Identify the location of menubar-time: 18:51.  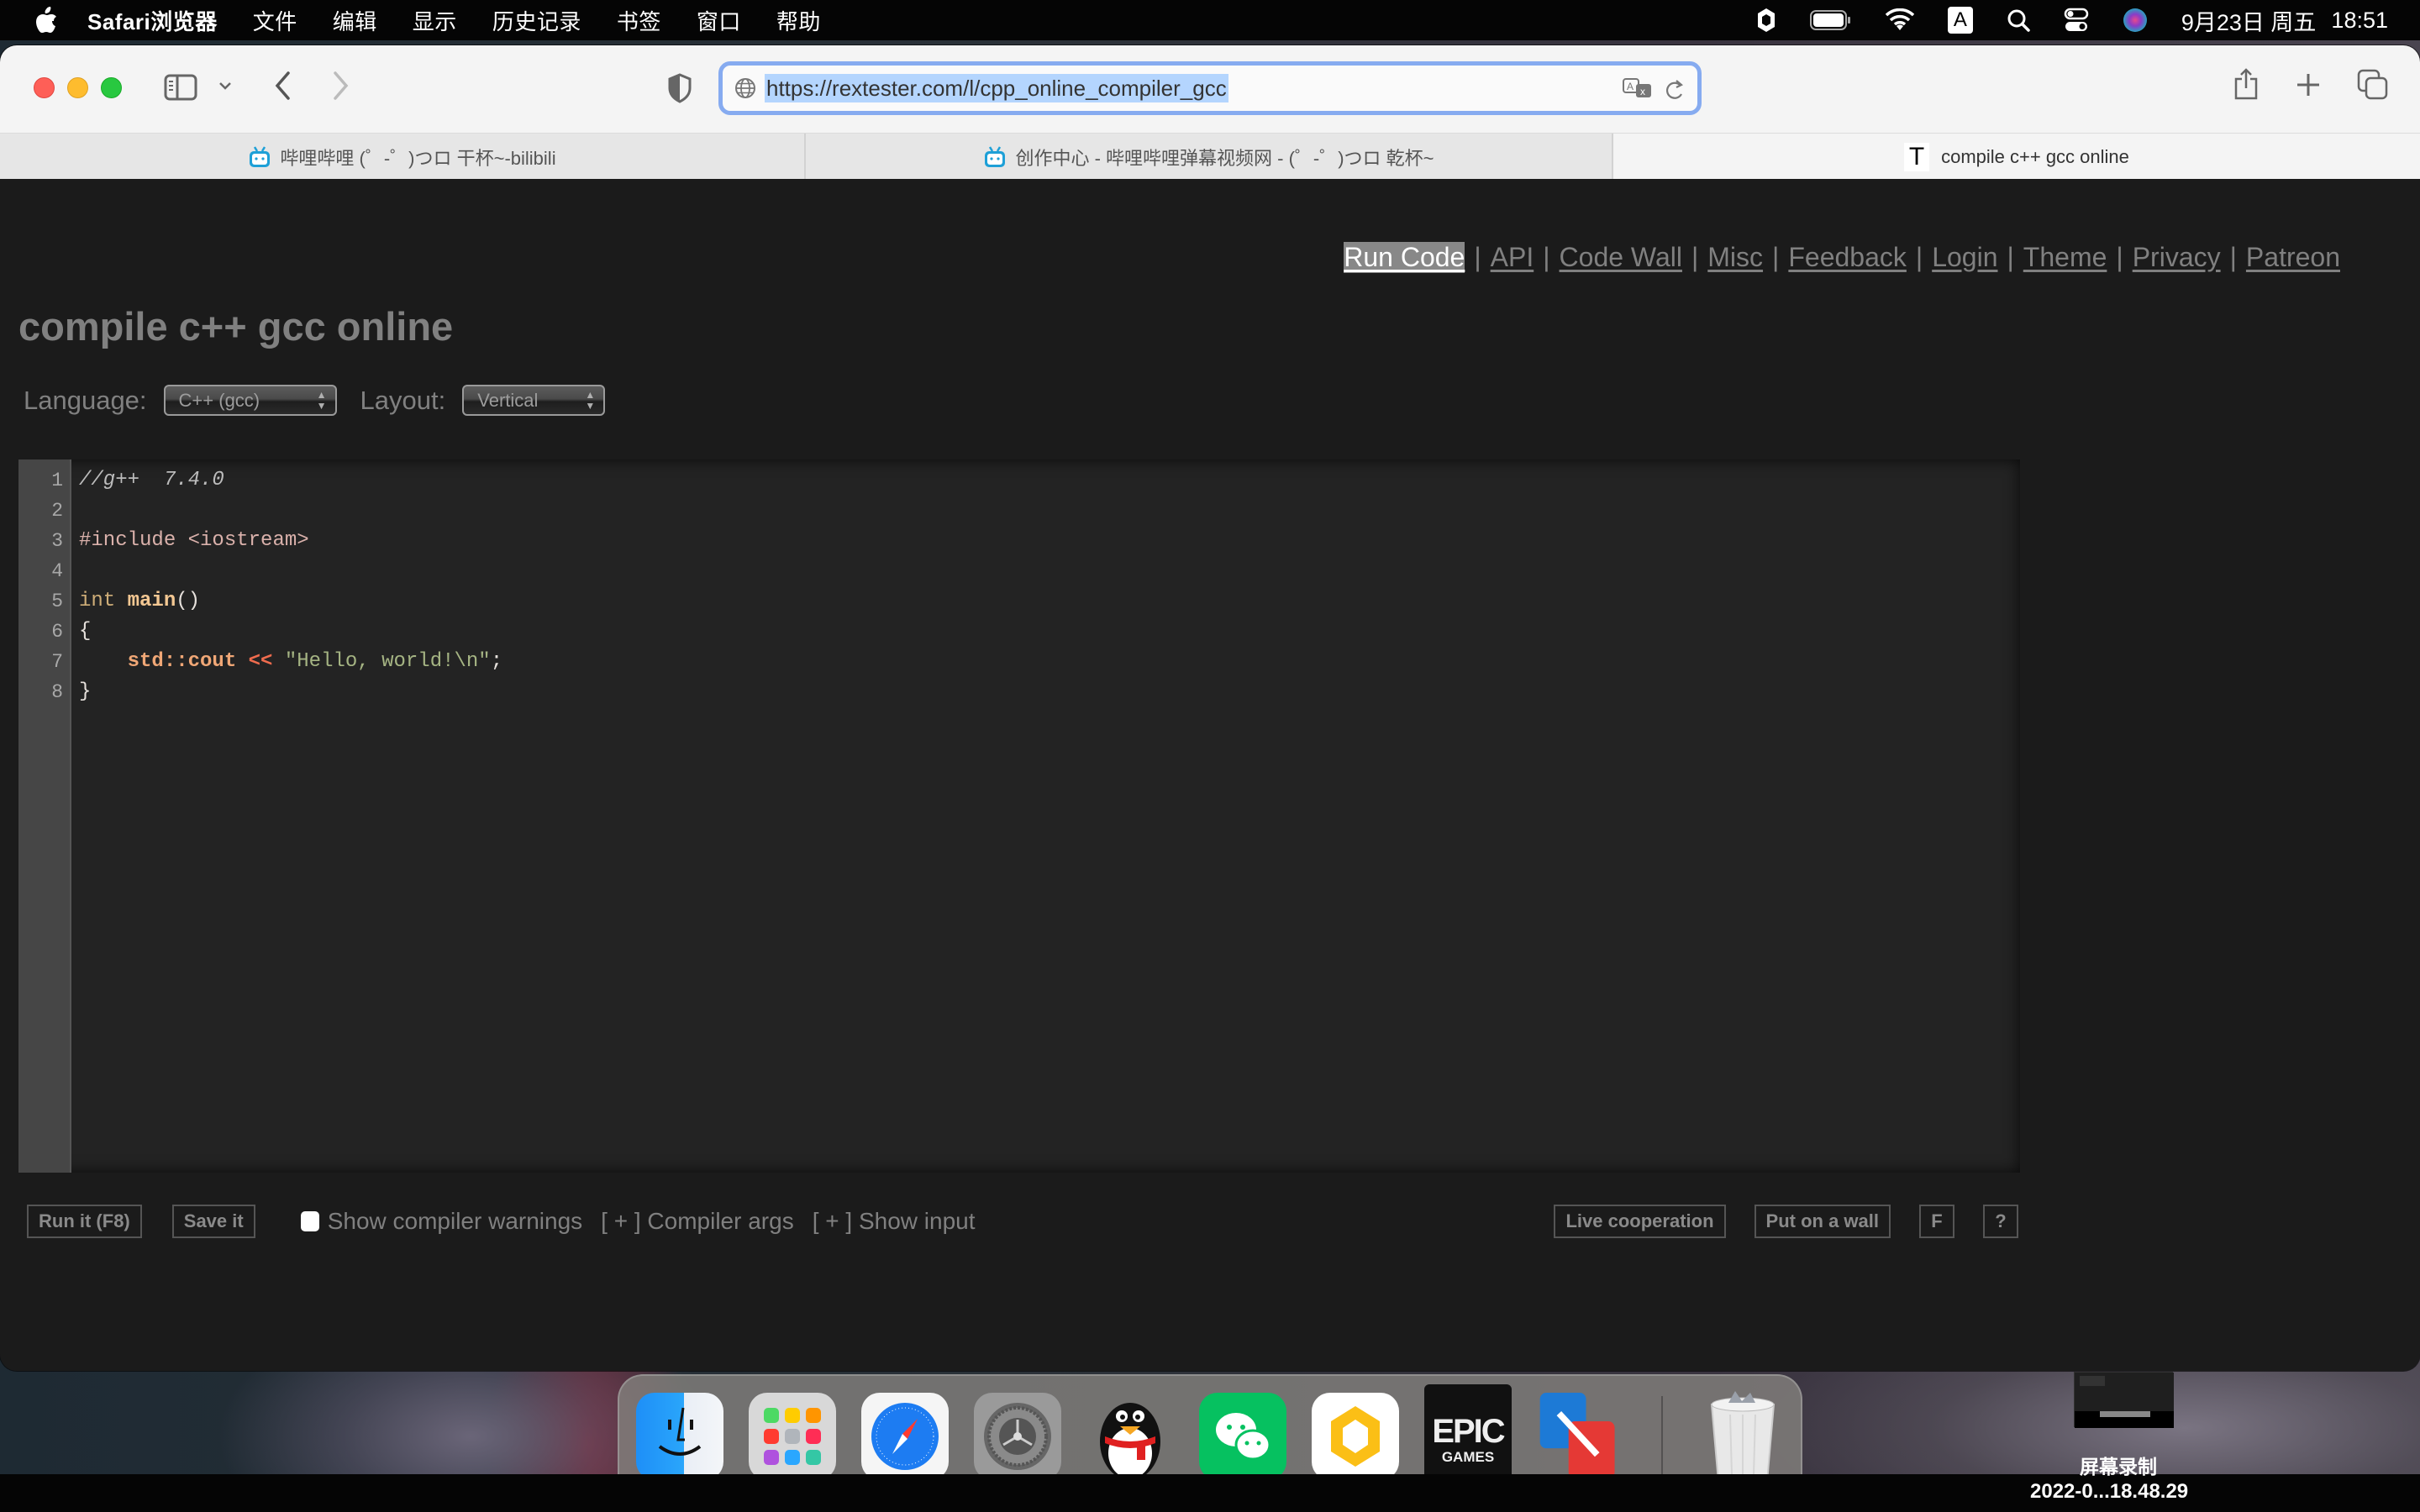
(2359, 21).